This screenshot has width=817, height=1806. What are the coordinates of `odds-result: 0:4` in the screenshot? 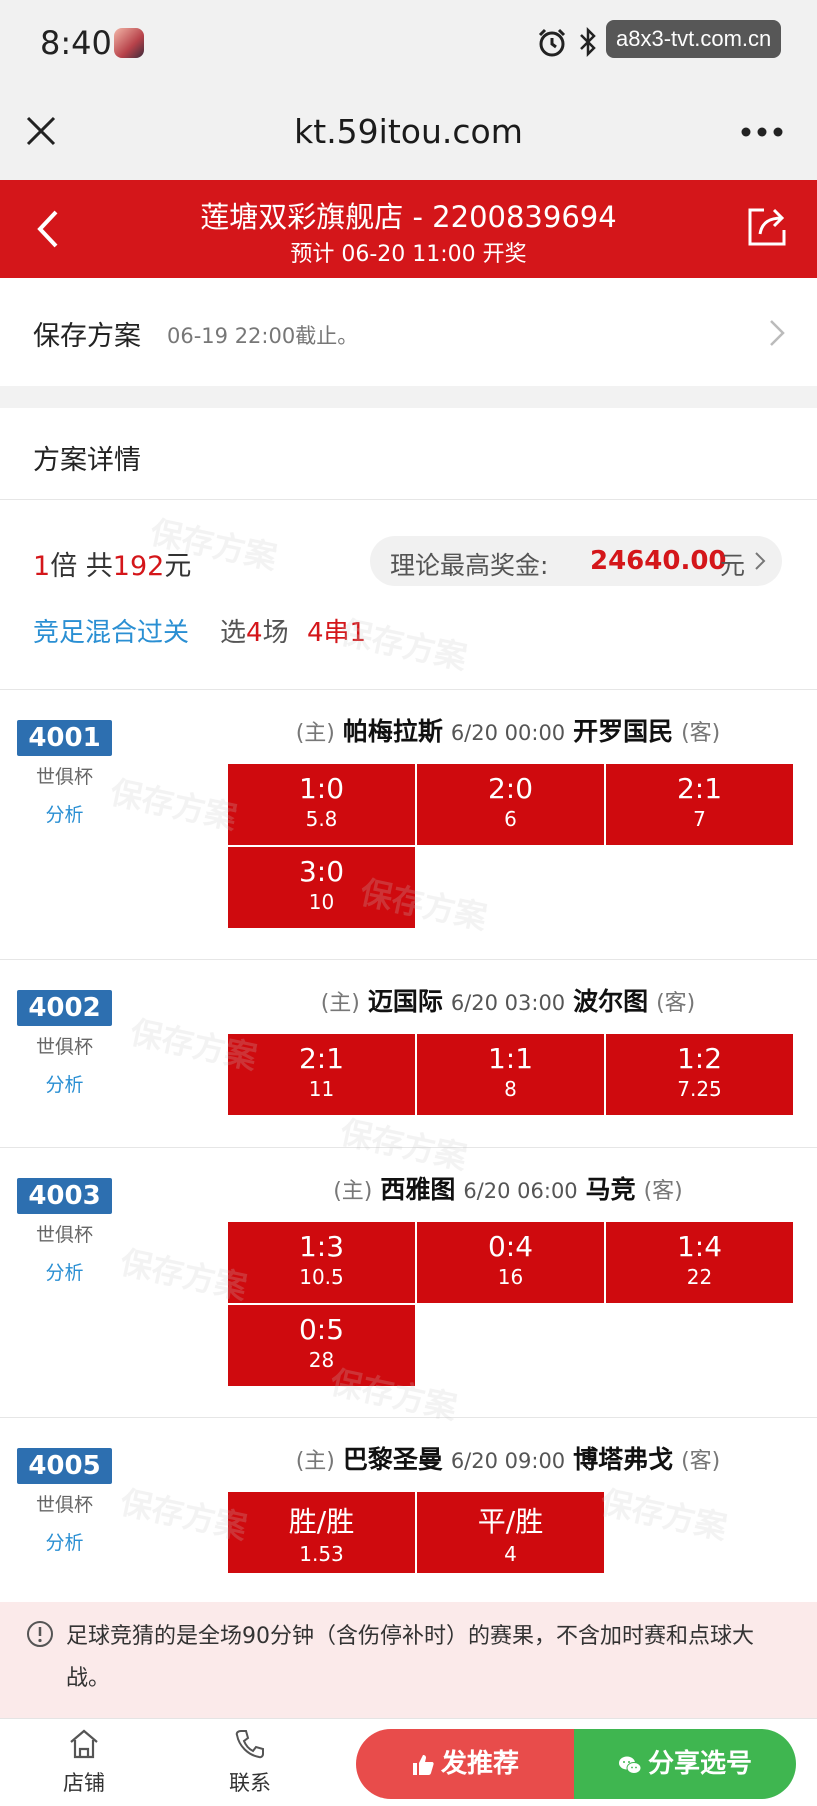 It's located at (510, 1246).